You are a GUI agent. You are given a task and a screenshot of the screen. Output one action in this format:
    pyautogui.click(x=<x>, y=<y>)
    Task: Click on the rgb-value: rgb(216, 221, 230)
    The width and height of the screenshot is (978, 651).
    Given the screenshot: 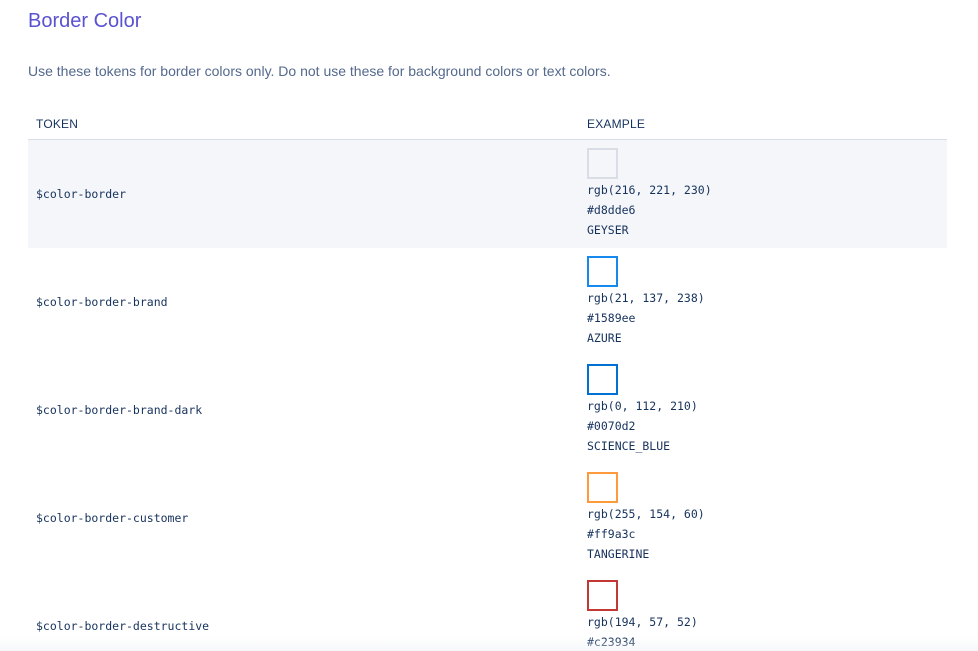 What is the action you would take?
    pyautogui.click(x=649, y=190)
    